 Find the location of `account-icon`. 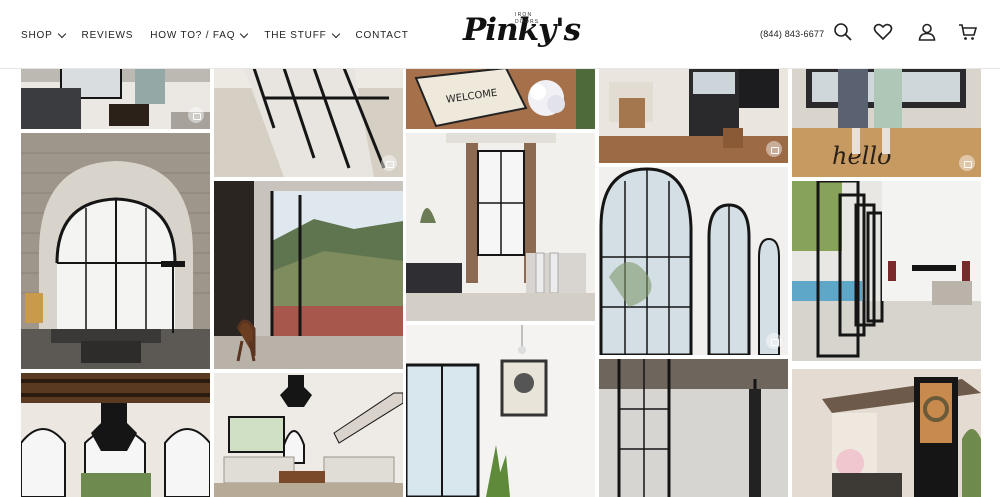

account-icon is located at coordinates (927, 32).